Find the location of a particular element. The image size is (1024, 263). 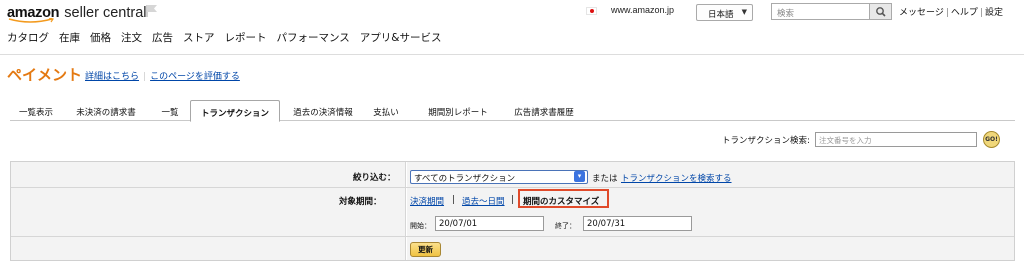

help-link: ヘルプ is located at coordinates (964, 13).